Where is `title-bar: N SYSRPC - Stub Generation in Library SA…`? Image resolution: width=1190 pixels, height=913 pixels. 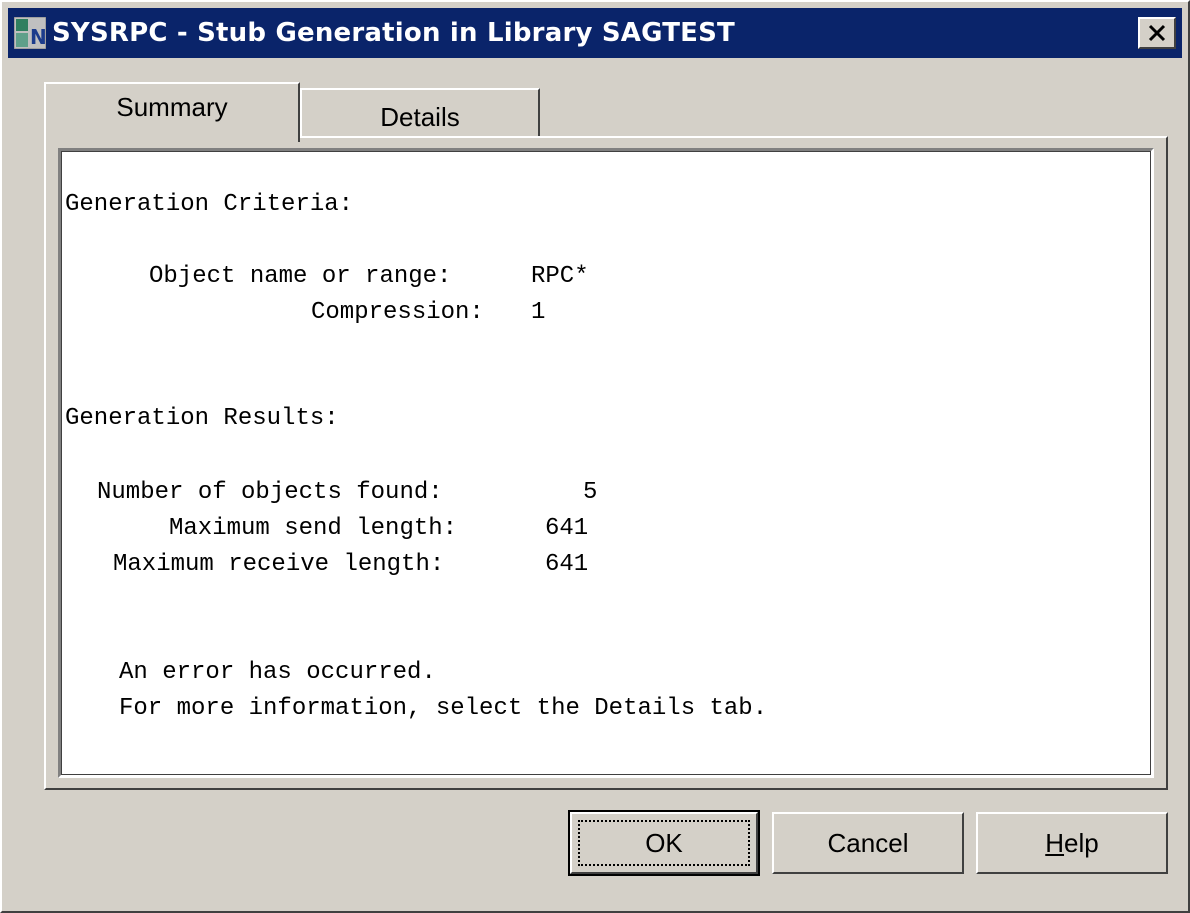 title-bar: N SYSRPC - Stub Generation in Library SA… is located at coordinates (595, 33).